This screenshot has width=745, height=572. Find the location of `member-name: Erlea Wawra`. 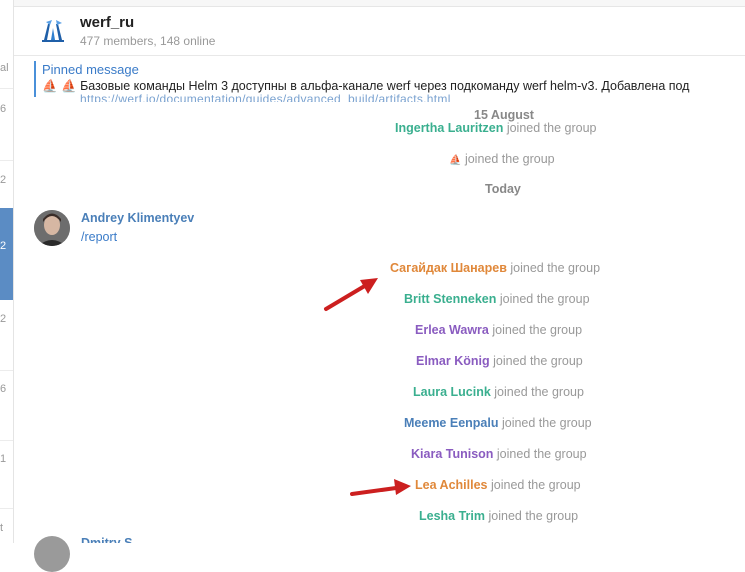

member-name: Erlea Wawra is located at coordinates (452, 330).